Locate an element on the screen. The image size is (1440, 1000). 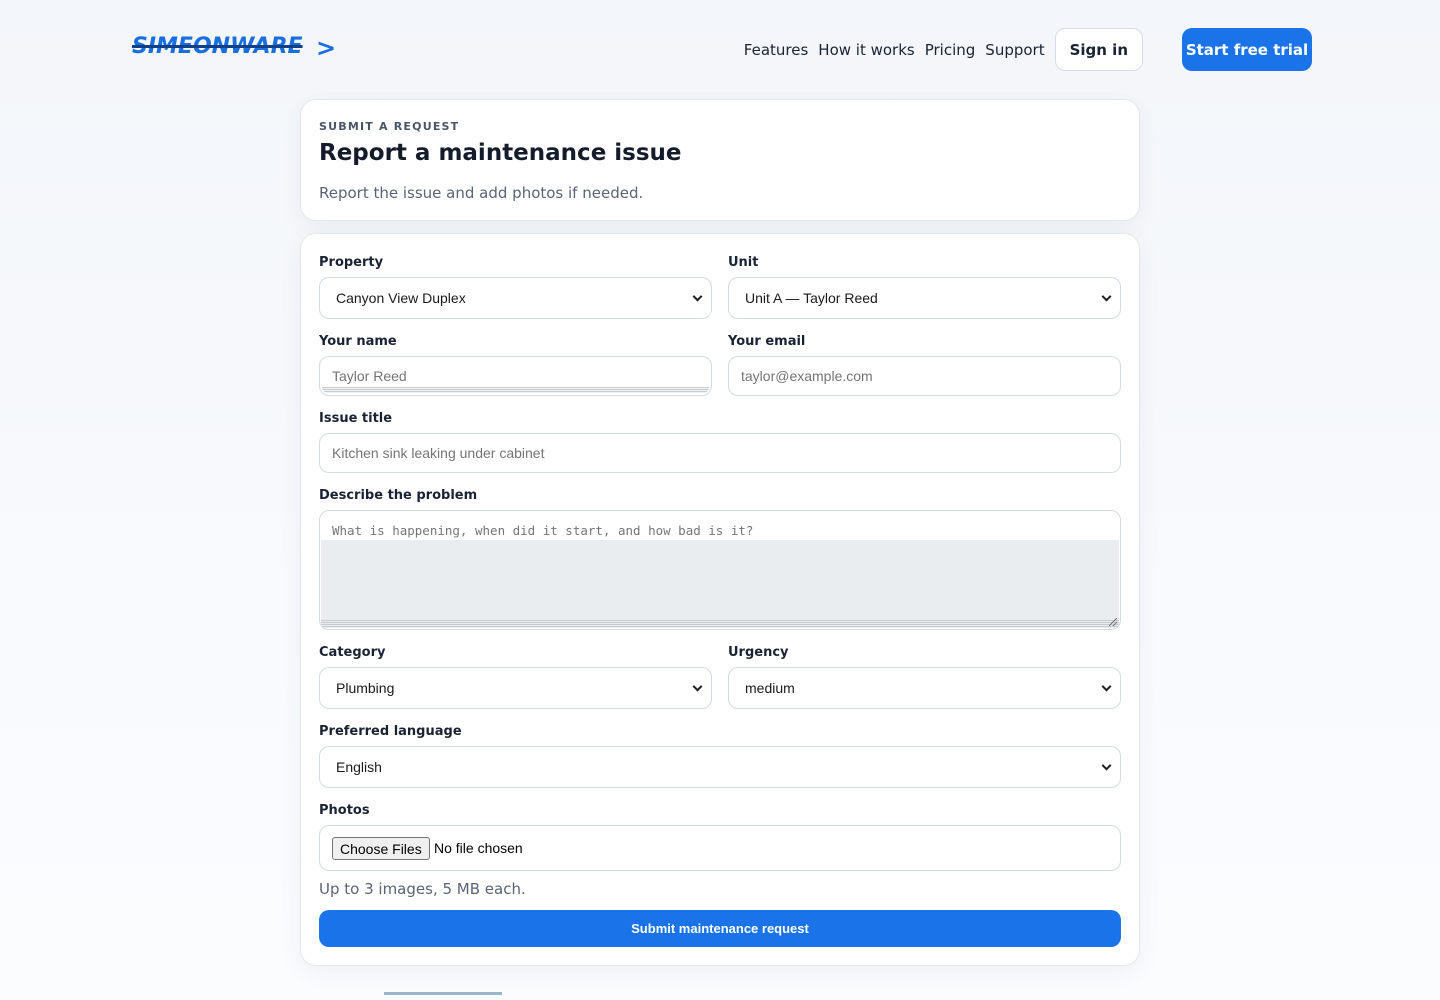
urgency-value: medium is located at coordinates (770, 688).